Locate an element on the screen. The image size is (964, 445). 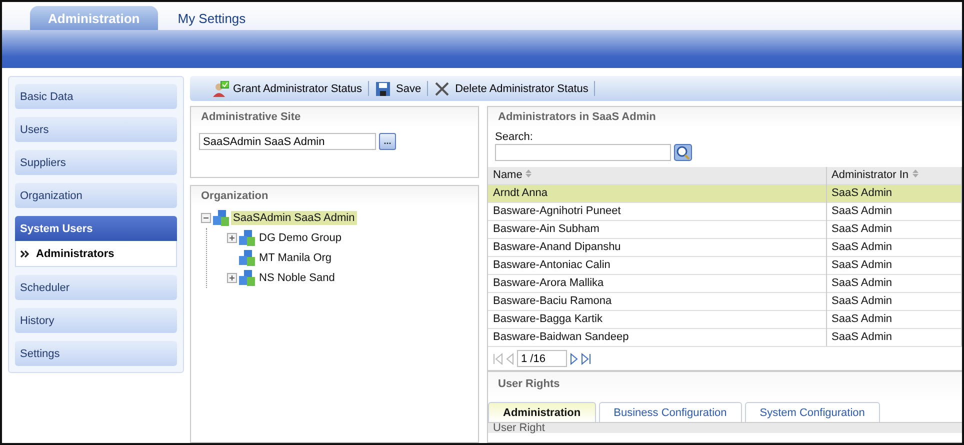
sidebar-item: Suppliers is located at coordinates (96, 162).